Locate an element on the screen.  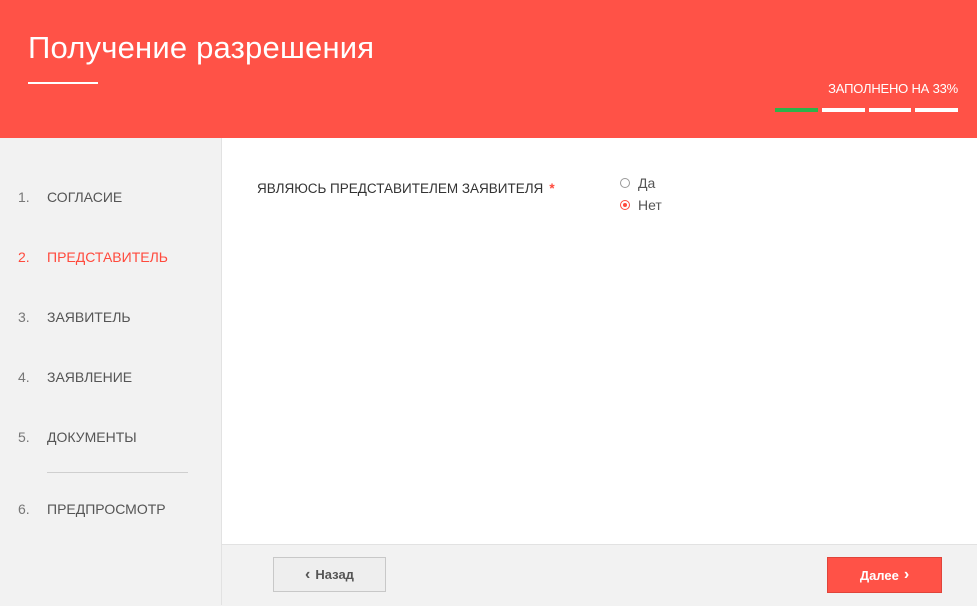
step-label: ПРЕДСТАВИТЕЛЬ is located at coordinates (107, 257).